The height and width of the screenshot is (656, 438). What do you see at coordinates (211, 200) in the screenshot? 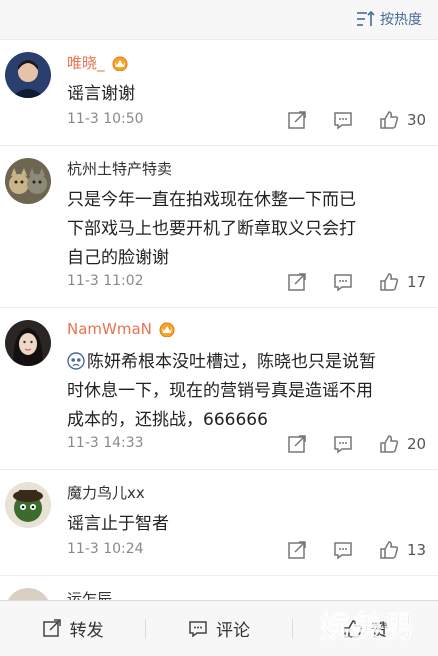
I see `comment-text-line: 只是今年一直在拍戏现在休整一下而已` at bounding box center [211, 200].